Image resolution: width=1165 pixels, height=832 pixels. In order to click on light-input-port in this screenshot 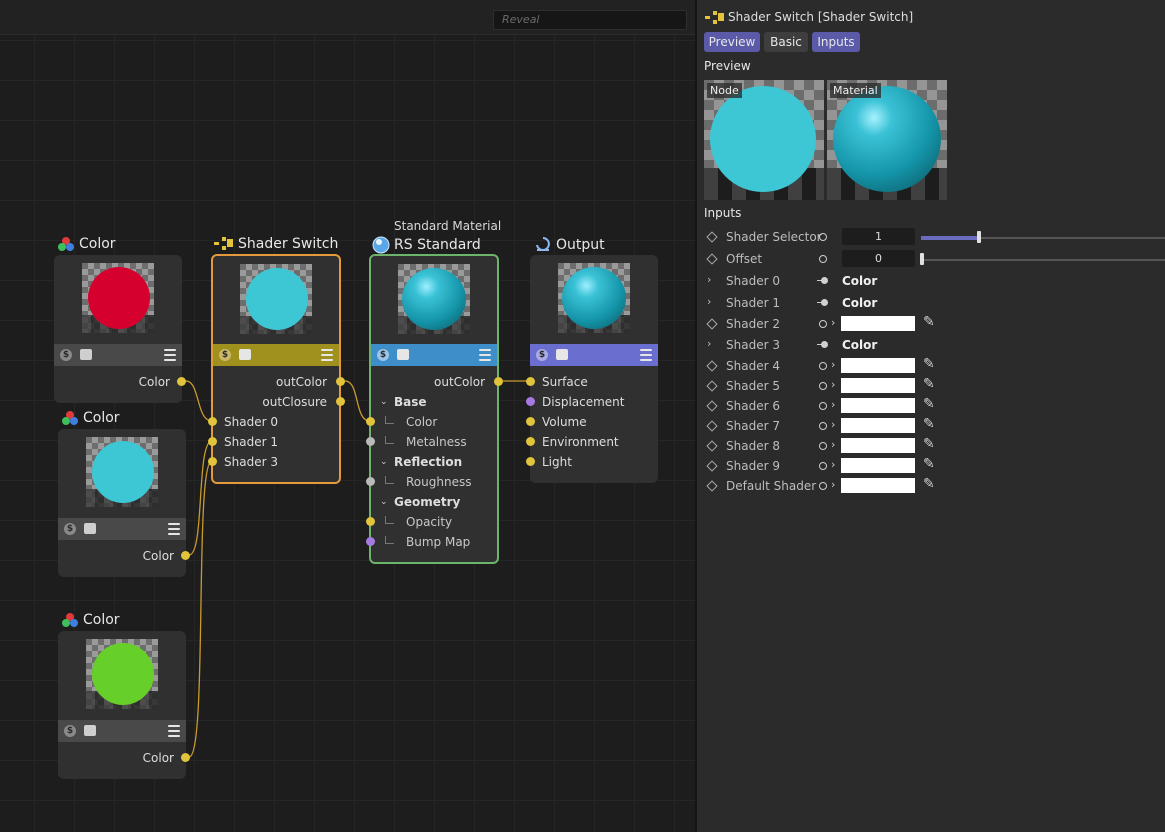, I will do `click(530, 461)`.